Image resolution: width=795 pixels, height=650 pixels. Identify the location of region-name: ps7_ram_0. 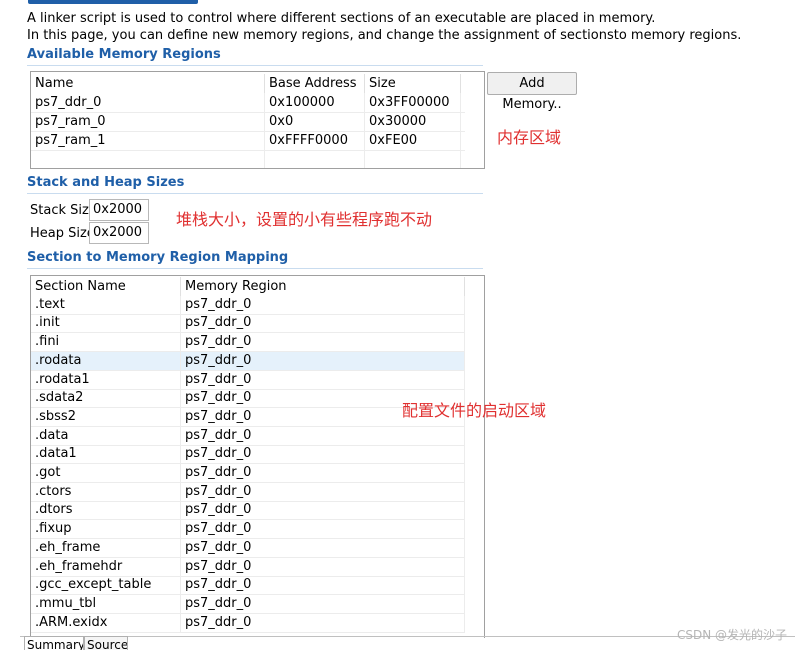
(148, 121).